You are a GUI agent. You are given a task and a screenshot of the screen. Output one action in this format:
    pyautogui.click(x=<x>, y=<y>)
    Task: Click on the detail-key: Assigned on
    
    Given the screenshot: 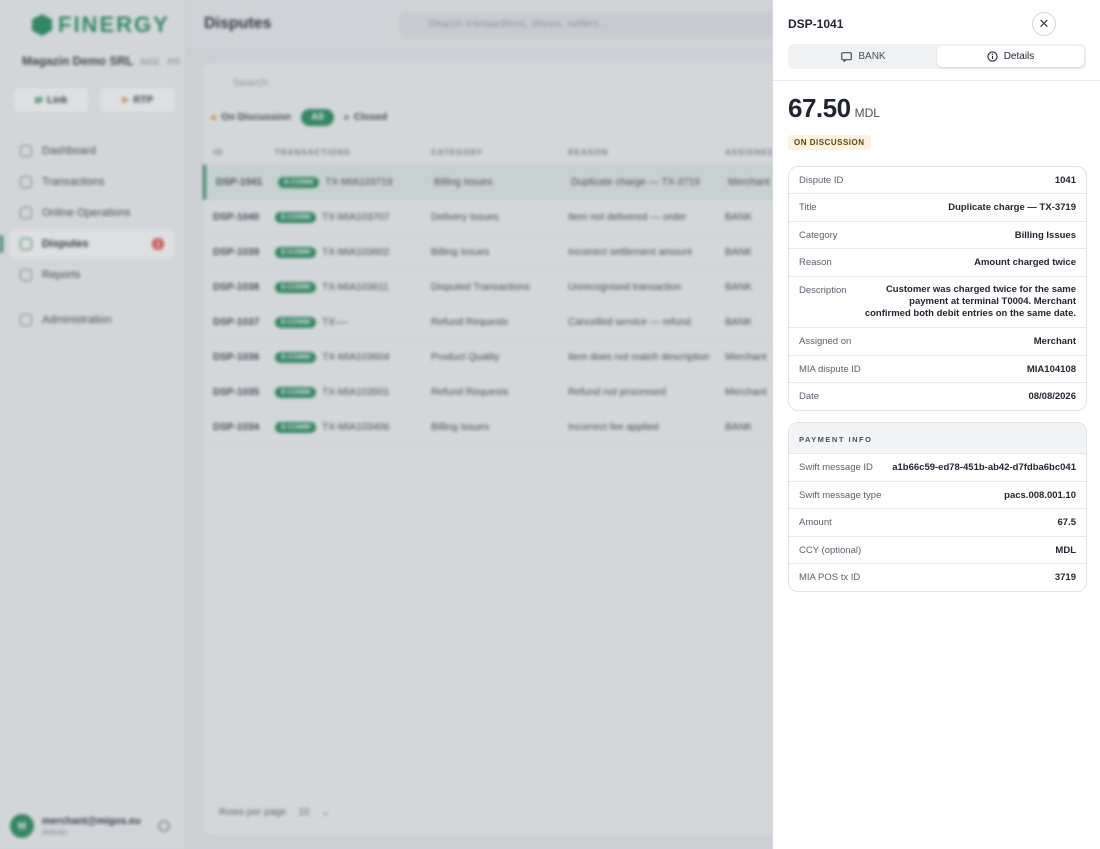 What is the action you would take?
    pyautogui.click(x=825, y=341)
    